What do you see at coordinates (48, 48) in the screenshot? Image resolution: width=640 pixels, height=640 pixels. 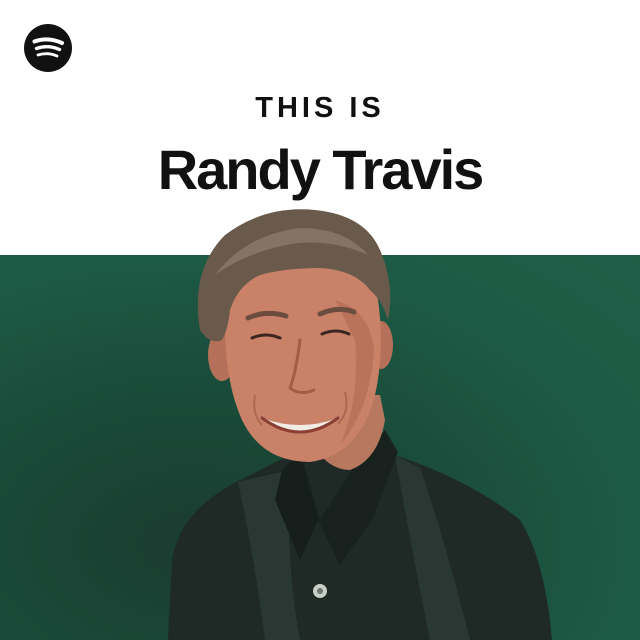 I see `spotify-logo-icon` at bounding box center [48, 48].